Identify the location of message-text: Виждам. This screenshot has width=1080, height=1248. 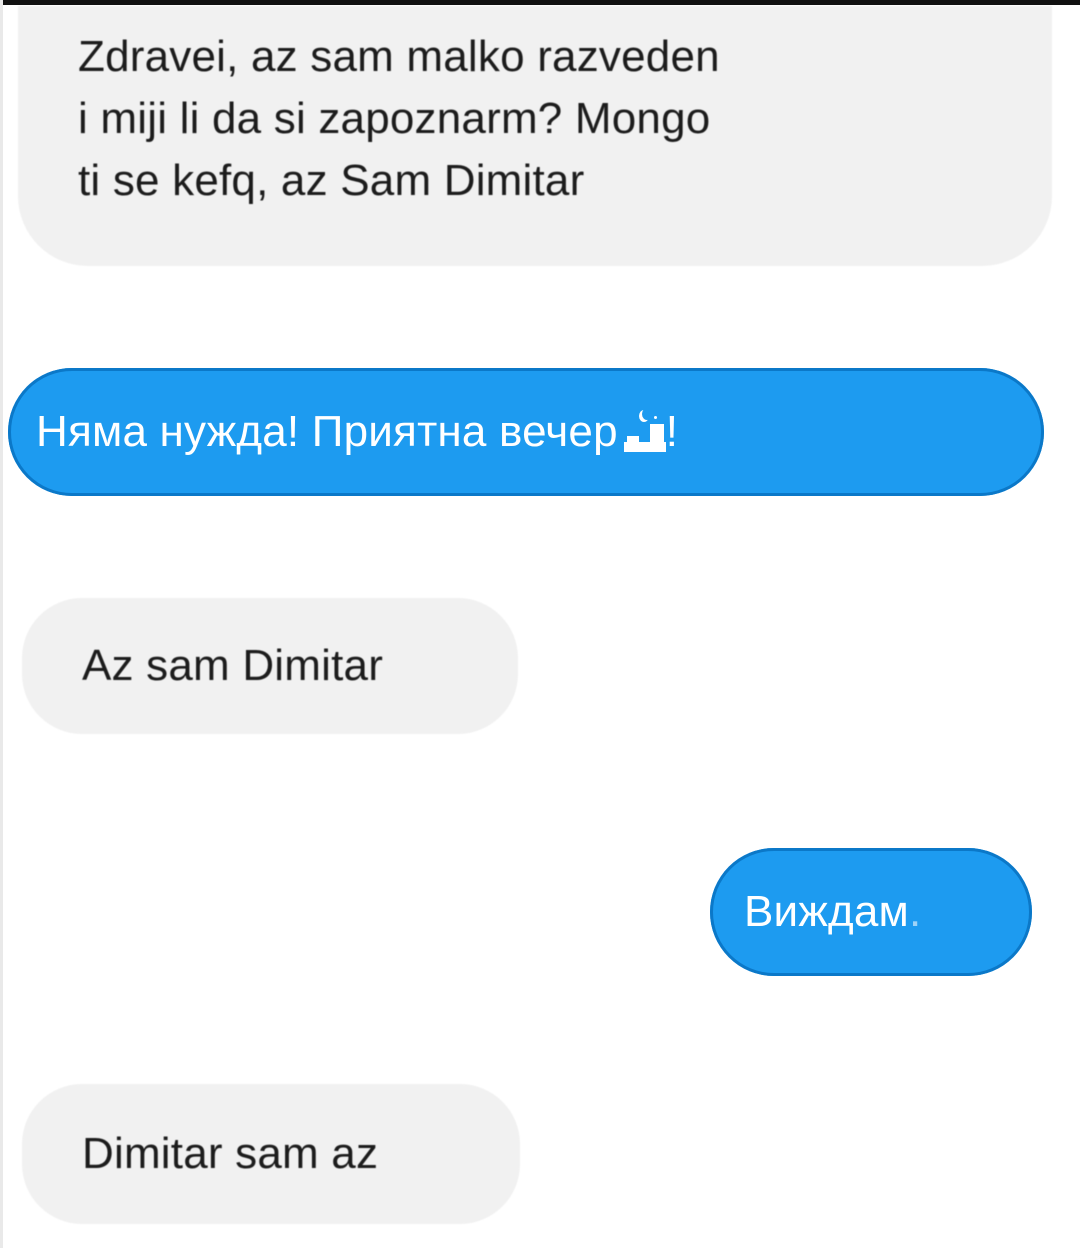
(826, 911).